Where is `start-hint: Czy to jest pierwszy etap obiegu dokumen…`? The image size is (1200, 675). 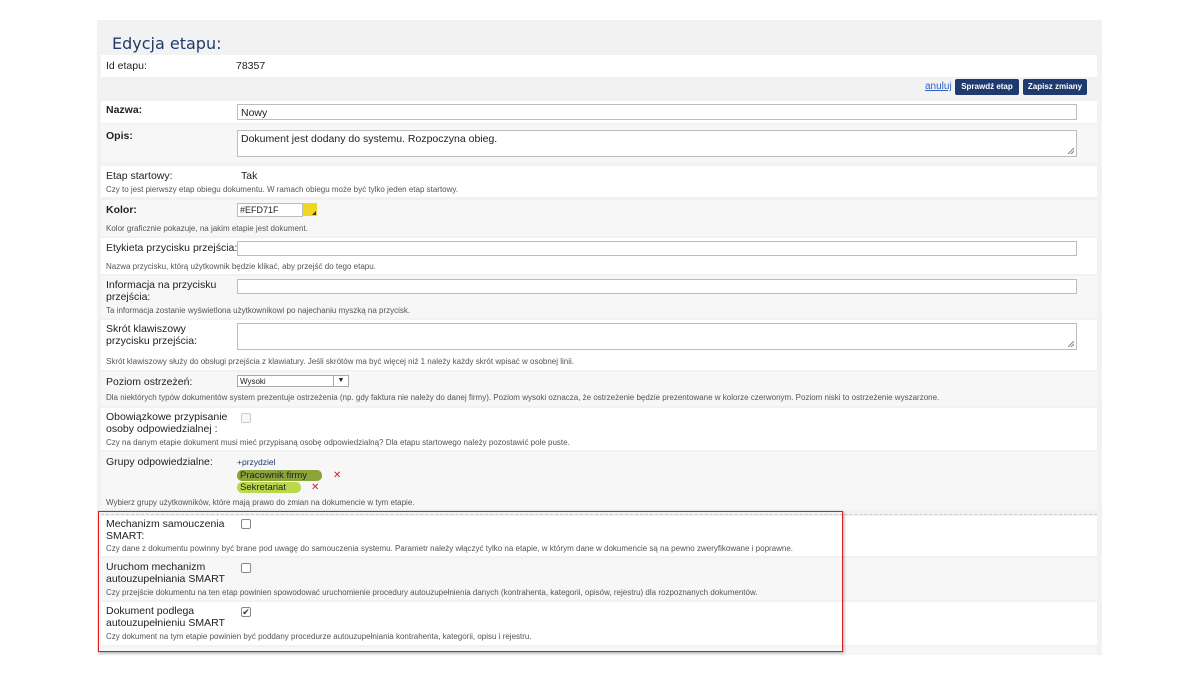
start-hint: Czy to jest pierwszy etap obiegu dokumen… is located at coordinates (282, 189).